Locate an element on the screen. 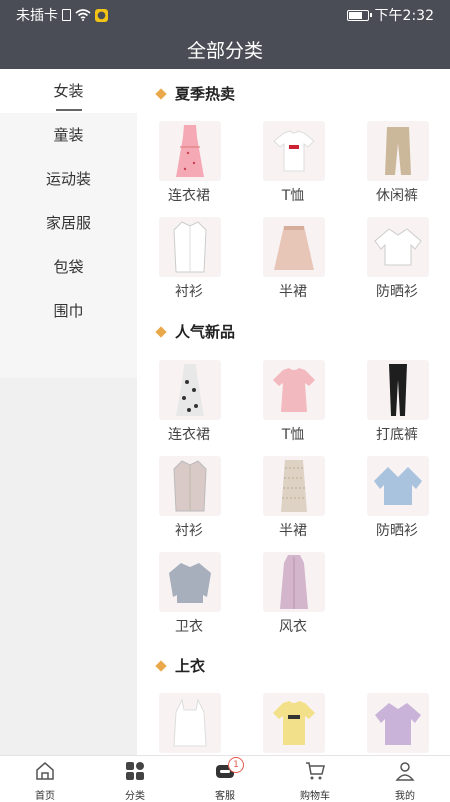 The image size is (450, 802). sim-card-icon is located at coordinates (66, 15).